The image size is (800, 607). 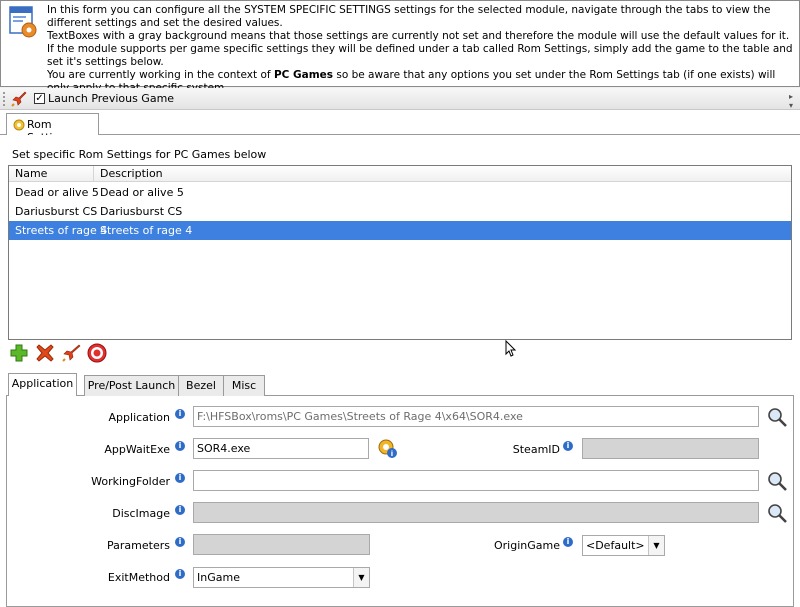 I want to click on delete-icon, so click(x=45, y=353).